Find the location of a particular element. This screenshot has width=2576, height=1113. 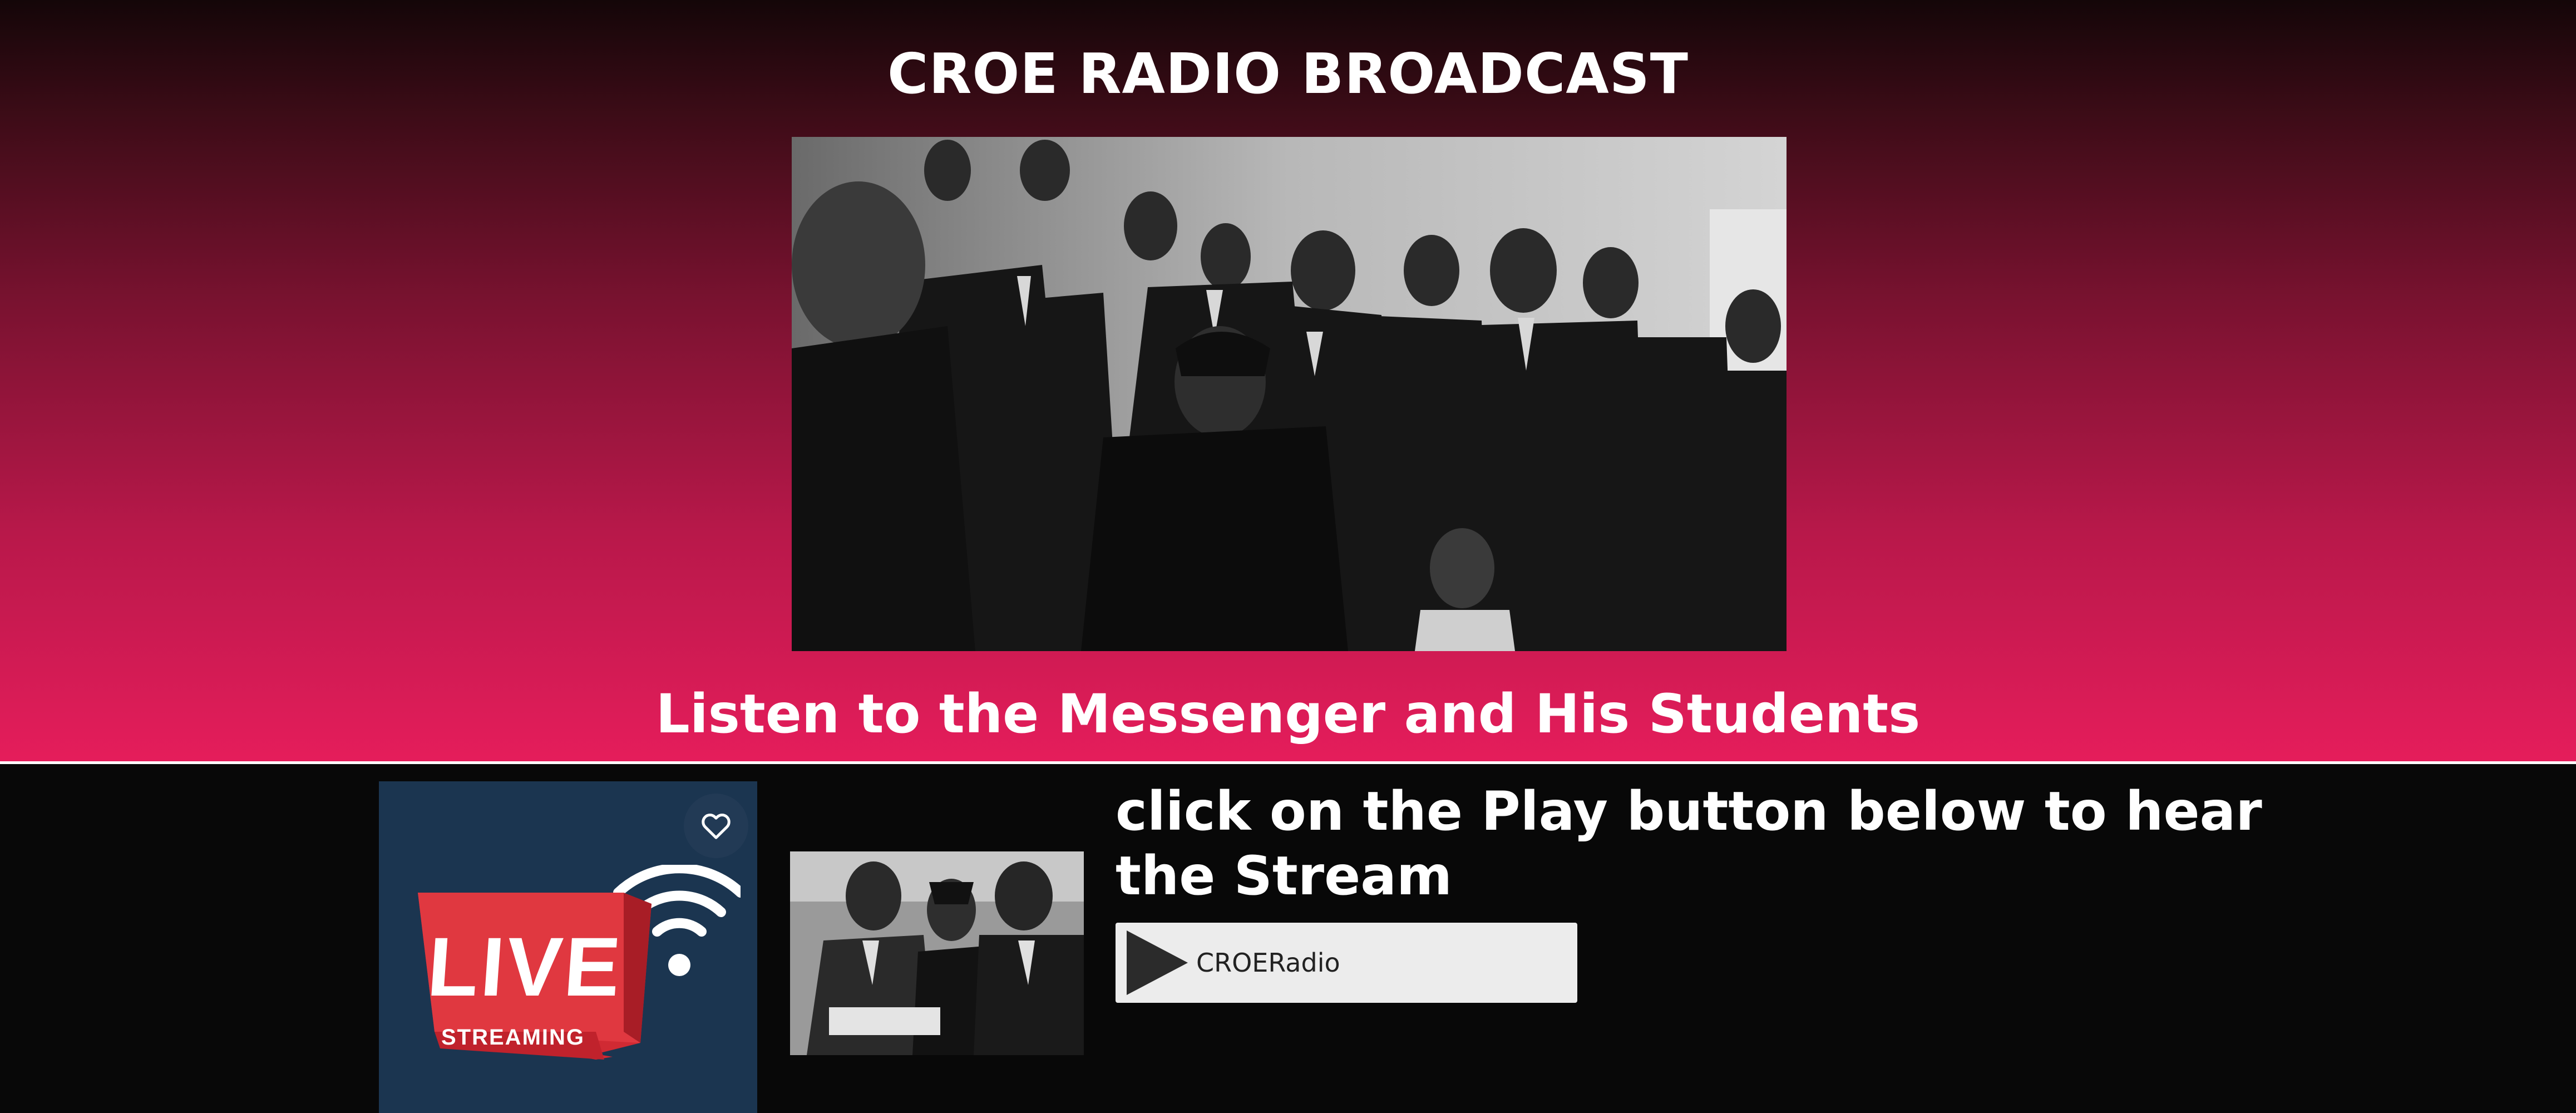

play-button is located at coordinates (1154, 963).